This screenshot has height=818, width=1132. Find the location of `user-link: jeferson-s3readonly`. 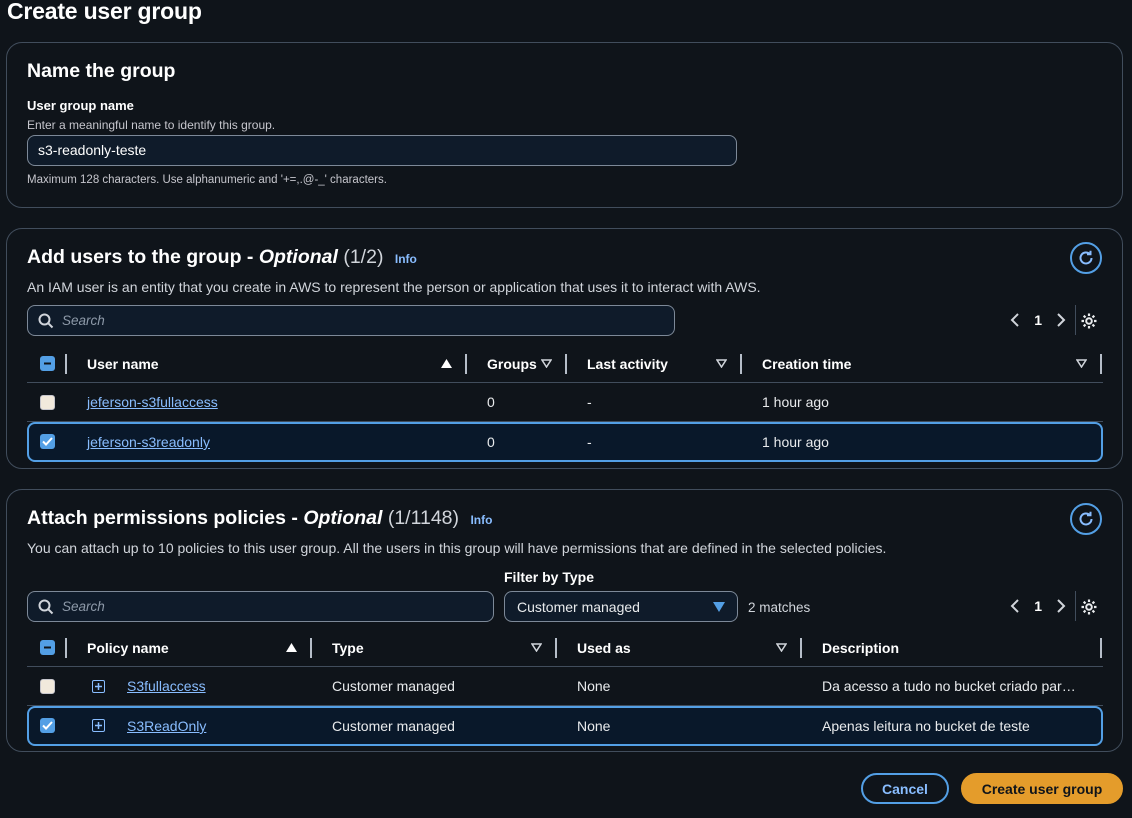

user-link: jeferson-s3readonly is located at coordinates (148, 442).